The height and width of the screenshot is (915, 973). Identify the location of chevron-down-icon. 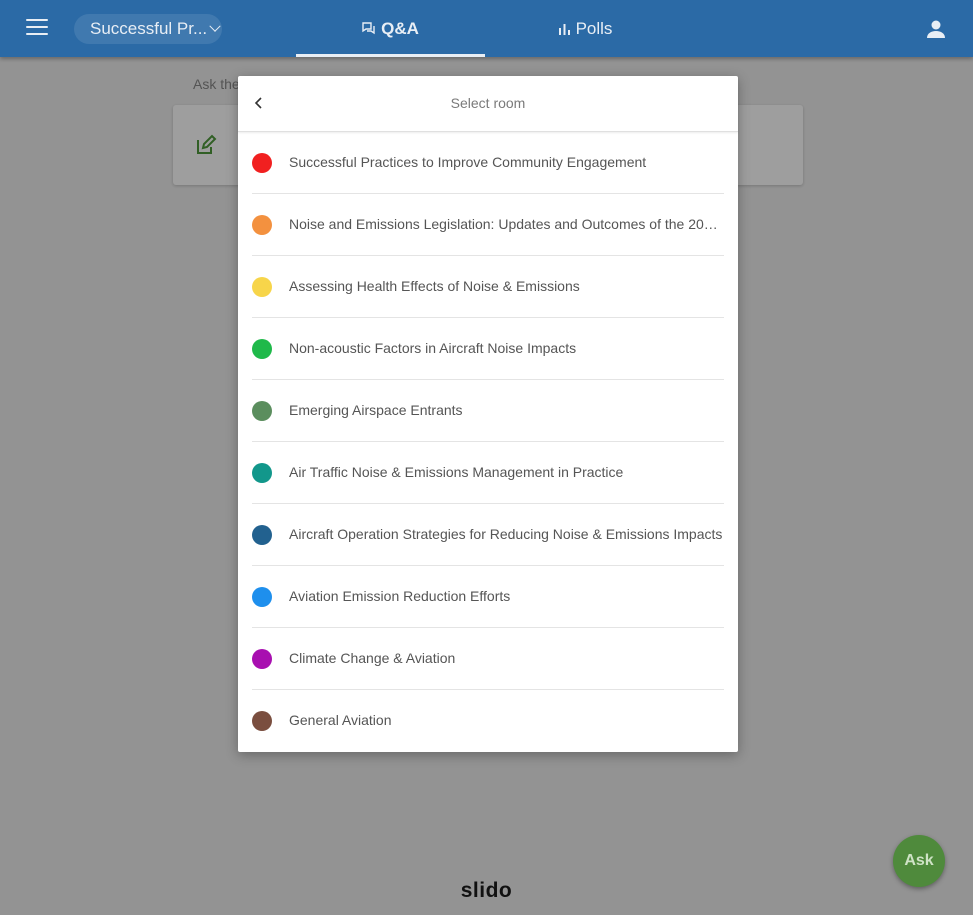
(215, 26).